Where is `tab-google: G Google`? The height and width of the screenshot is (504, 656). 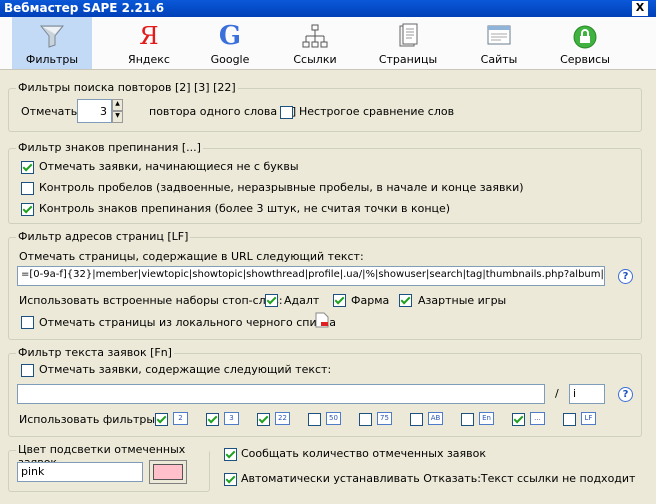
tab-google: G Google is located at coordinates (230, 43).